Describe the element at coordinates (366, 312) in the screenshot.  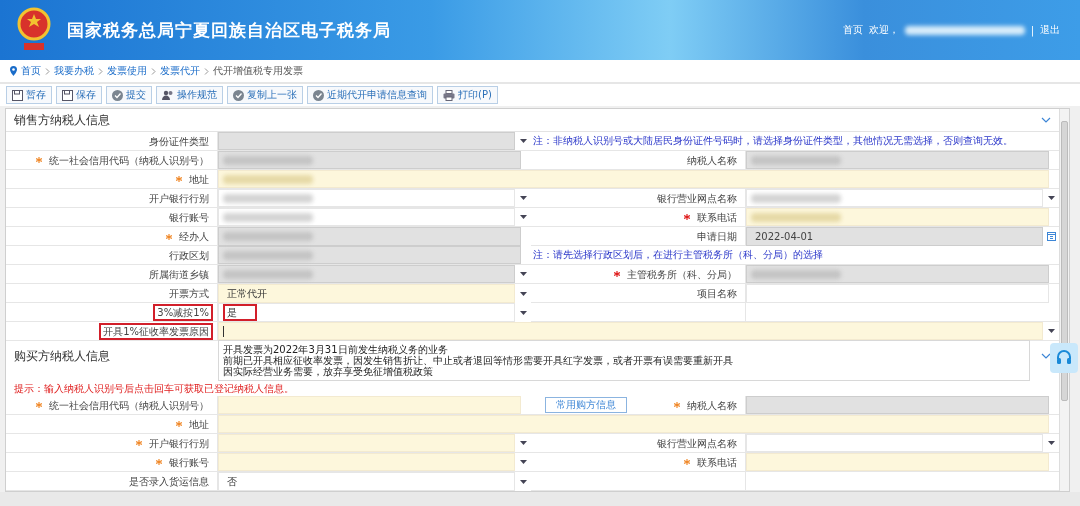
I see `select-field: 是` at that location.